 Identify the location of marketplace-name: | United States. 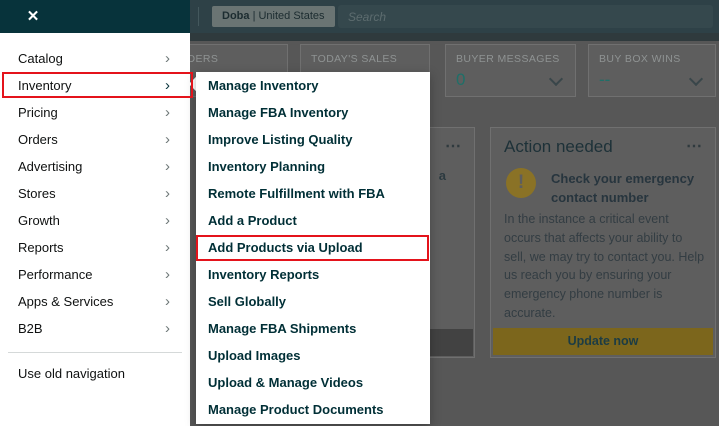
(288, 16).